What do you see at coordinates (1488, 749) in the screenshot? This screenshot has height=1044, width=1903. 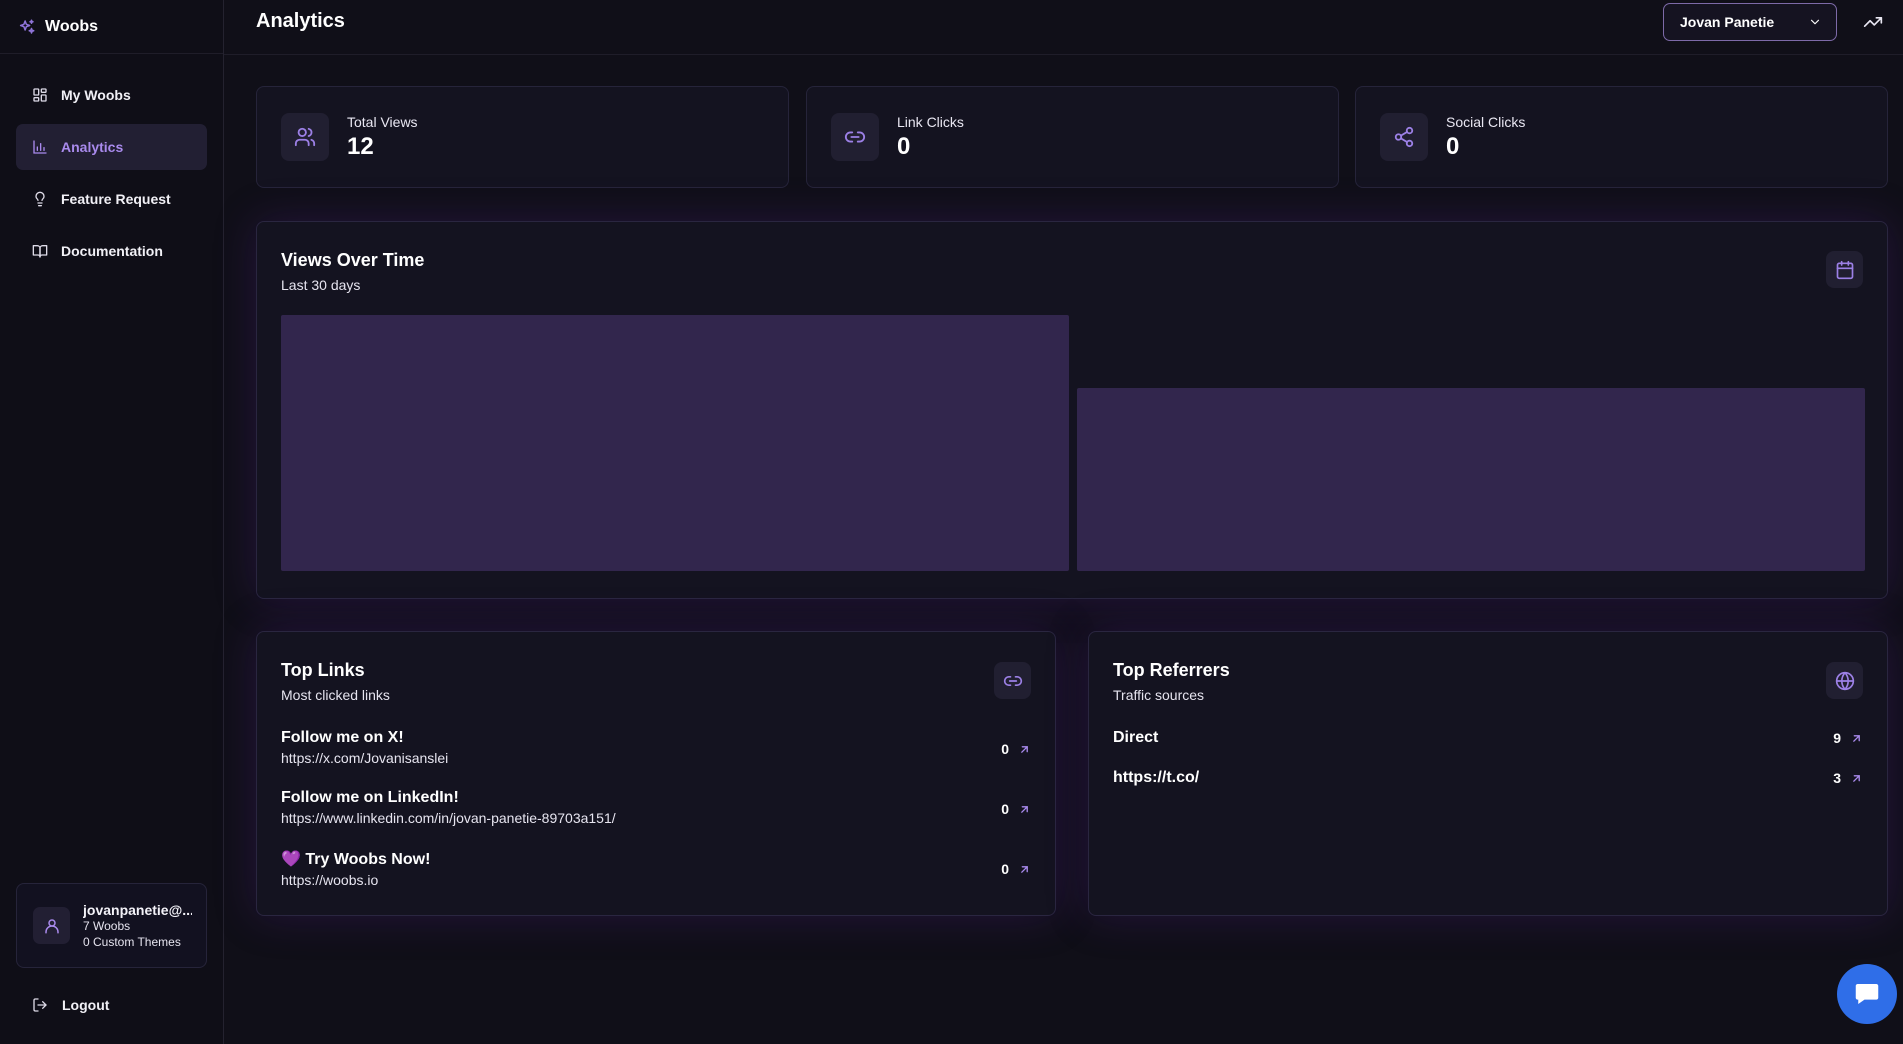 I see `list-item: Direct 9` at bounding box center [1488, 749].